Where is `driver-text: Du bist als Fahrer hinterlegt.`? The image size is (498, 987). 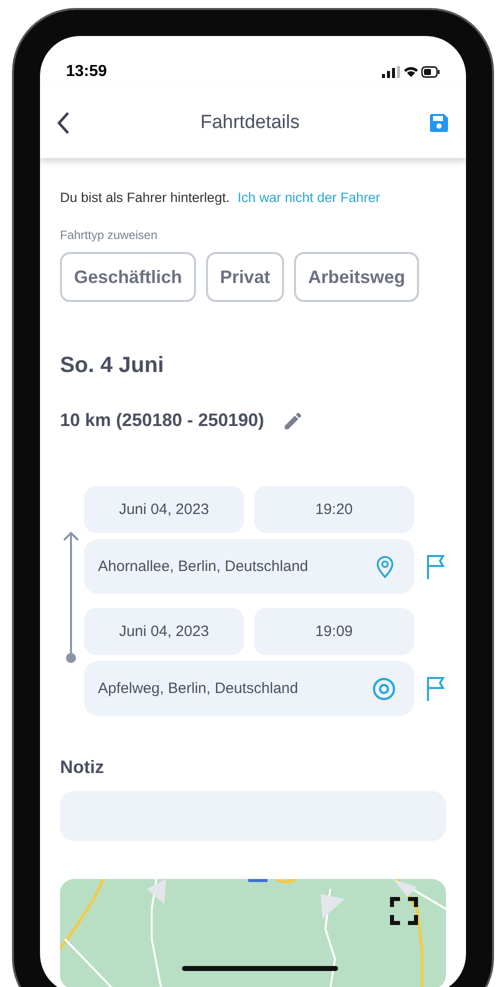
driver-text: Du bist als Fahrer hinterlegt. is located at coordinates (145, 198).